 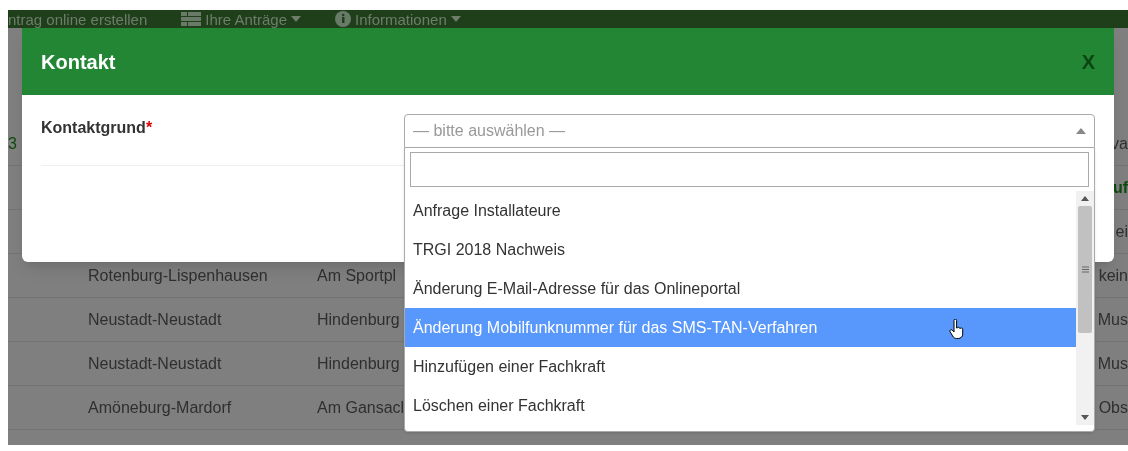 I want to click on nav-item: Ihre Anträge, so click(x=246, y=19).